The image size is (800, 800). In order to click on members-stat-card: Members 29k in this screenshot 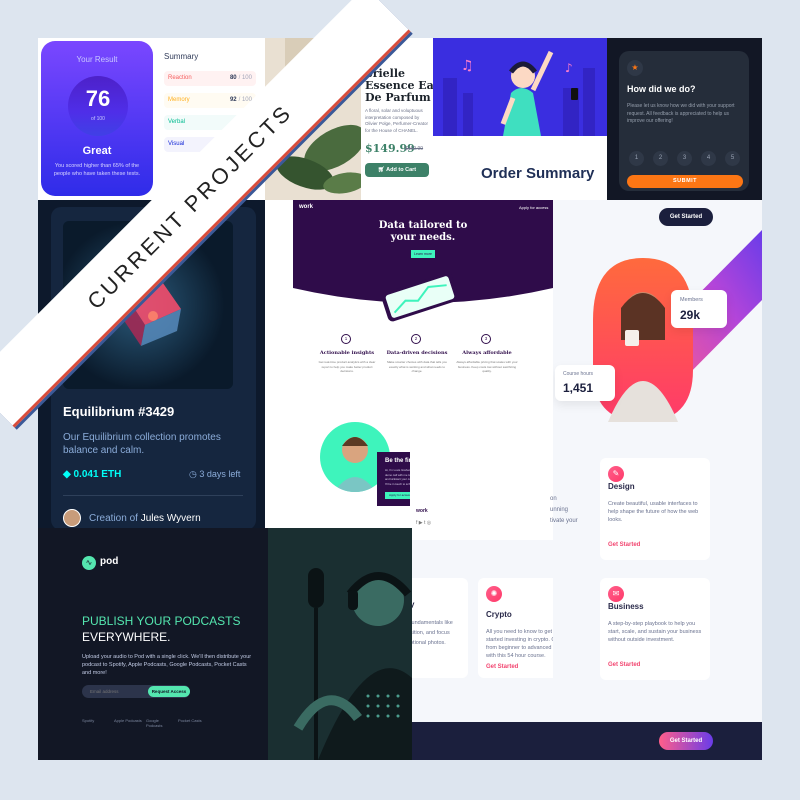, I will do `click(699, 309)`.